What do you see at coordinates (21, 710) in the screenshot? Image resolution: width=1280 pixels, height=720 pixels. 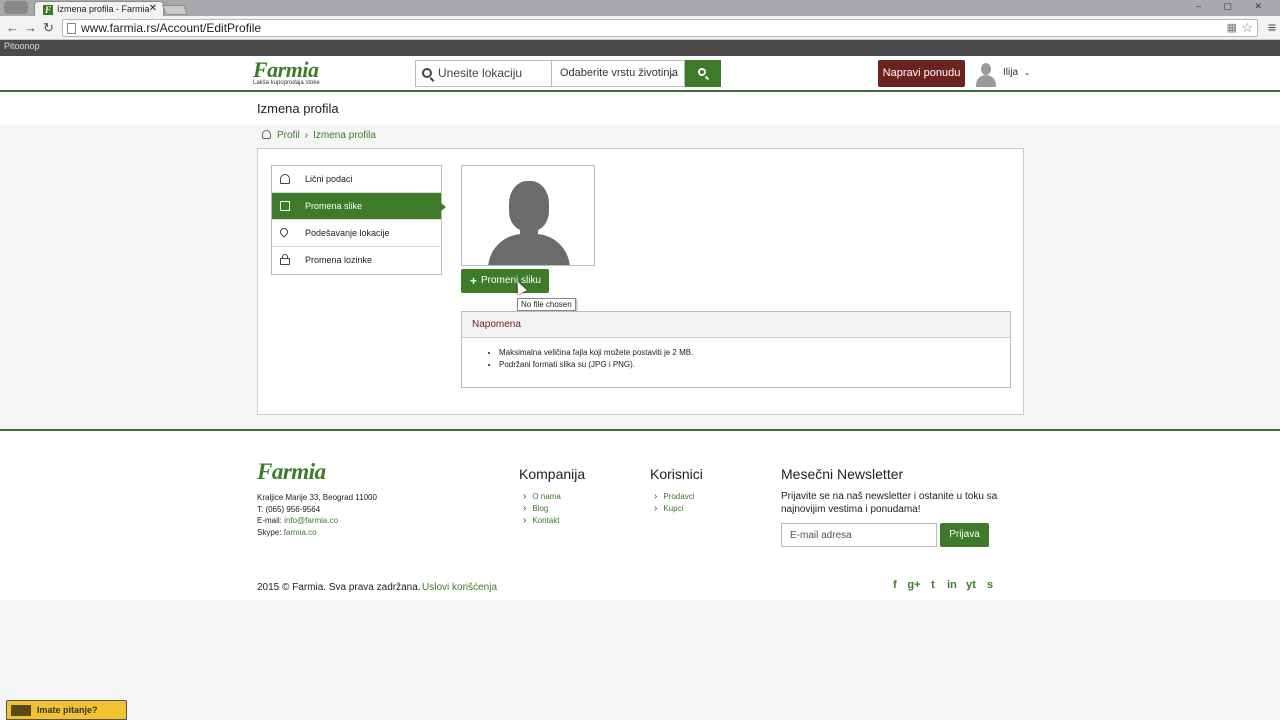 I see `chat-icon` at bounding box center [21, 710].